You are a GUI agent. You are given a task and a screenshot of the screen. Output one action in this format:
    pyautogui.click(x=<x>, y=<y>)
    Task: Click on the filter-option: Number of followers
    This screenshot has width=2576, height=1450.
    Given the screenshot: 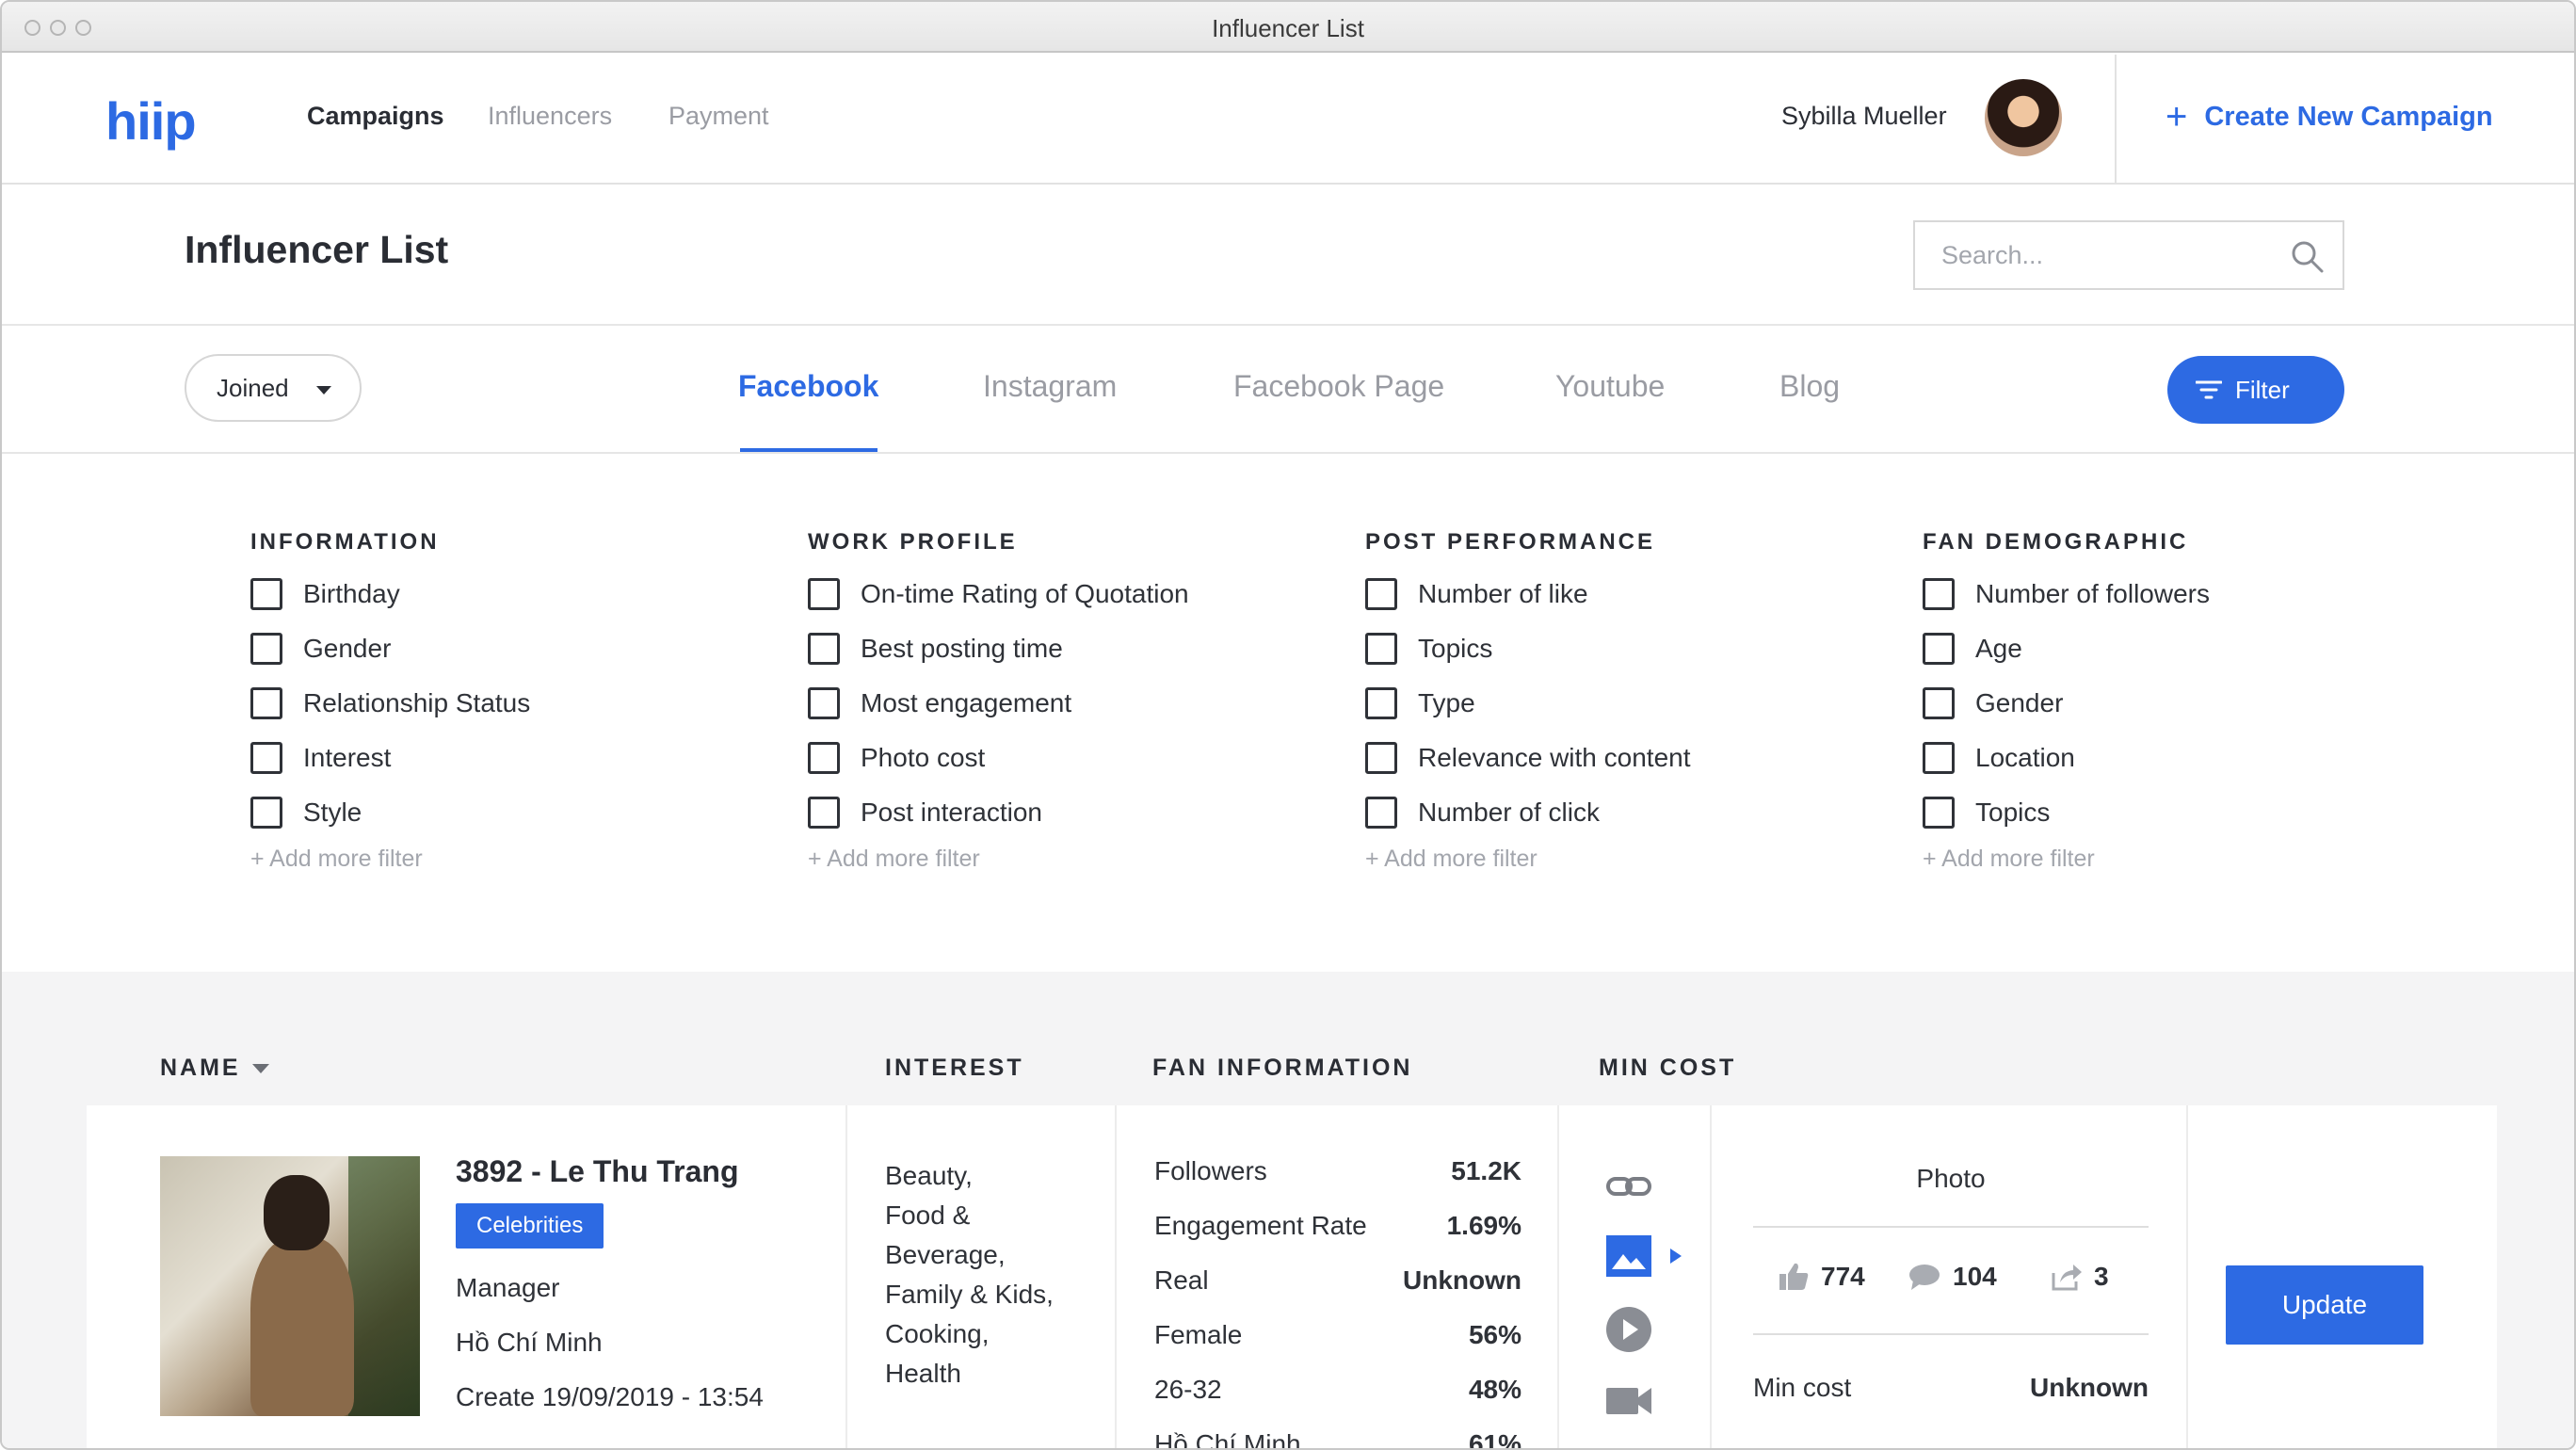 What is the action you would take?
    pyautogui.click(x=2167, y=594)
    